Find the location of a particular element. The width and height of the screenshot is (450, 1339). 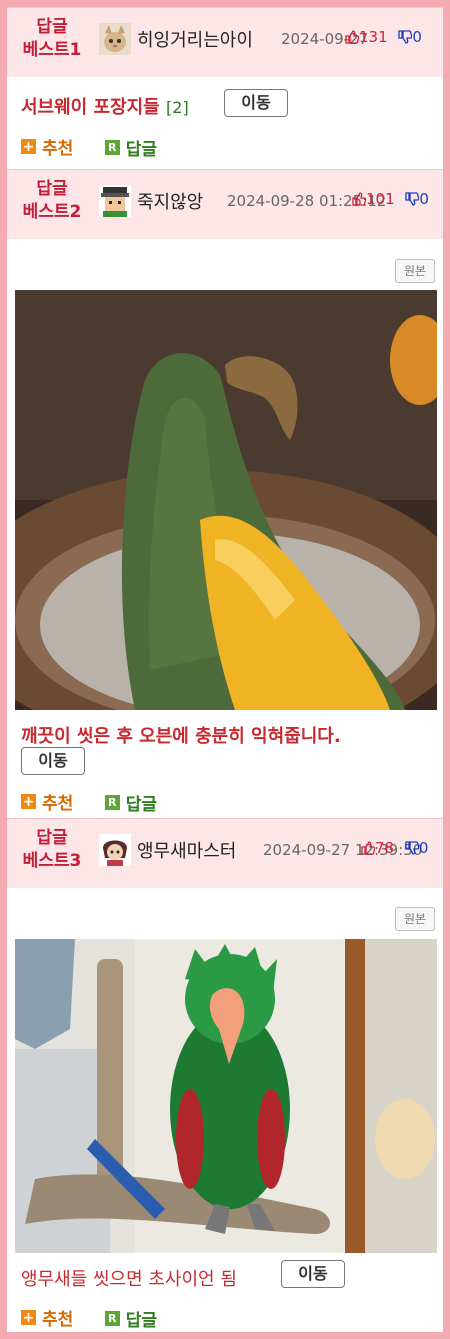

post-title: 서브웨이 포장지들 [2] is located at coordinates (105, 106).